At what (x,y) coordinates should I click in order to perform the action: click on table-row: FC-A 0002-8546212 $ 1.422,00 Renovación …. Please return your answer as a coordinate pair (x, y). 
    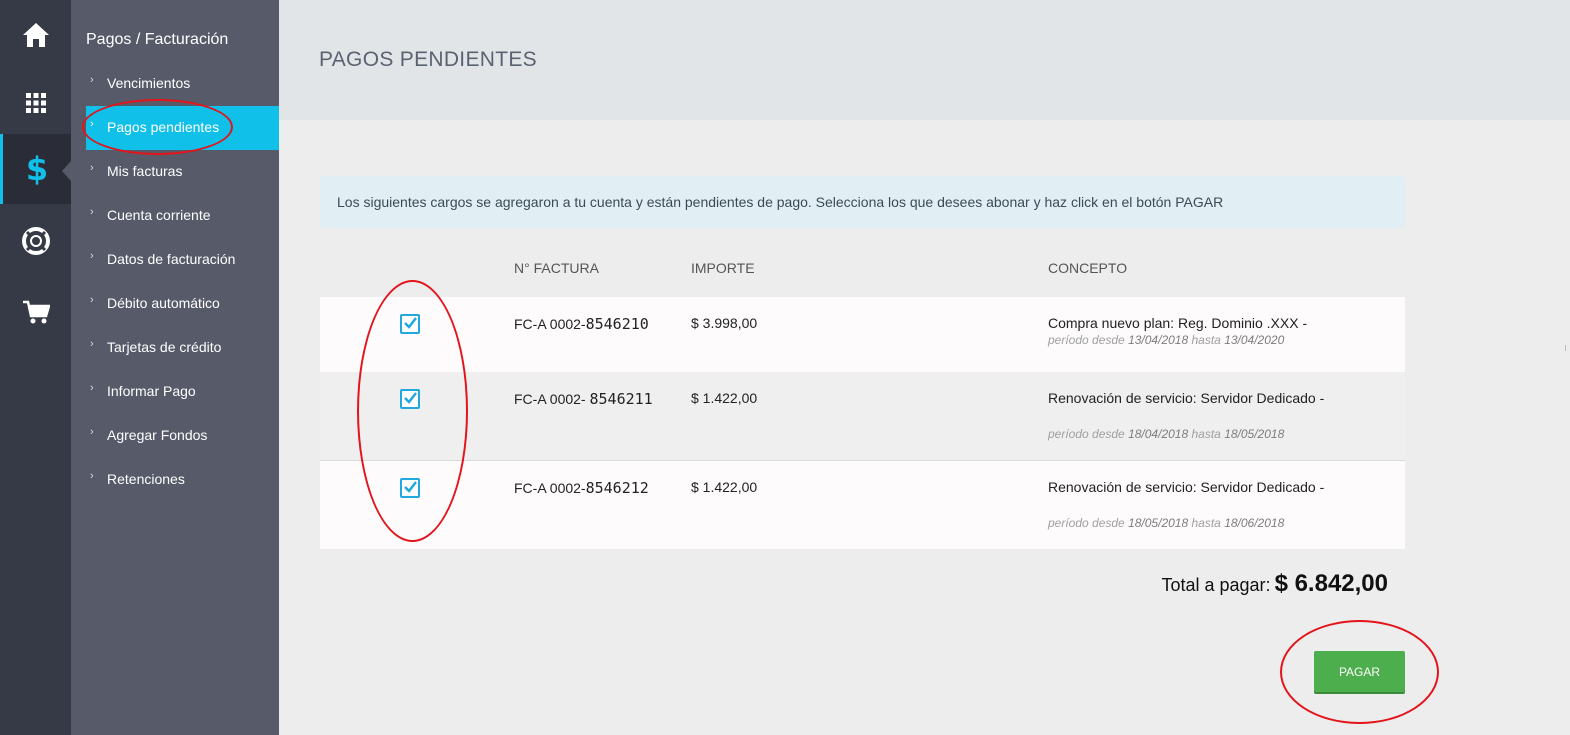
    Looking at the image, I should click on (862, 505).